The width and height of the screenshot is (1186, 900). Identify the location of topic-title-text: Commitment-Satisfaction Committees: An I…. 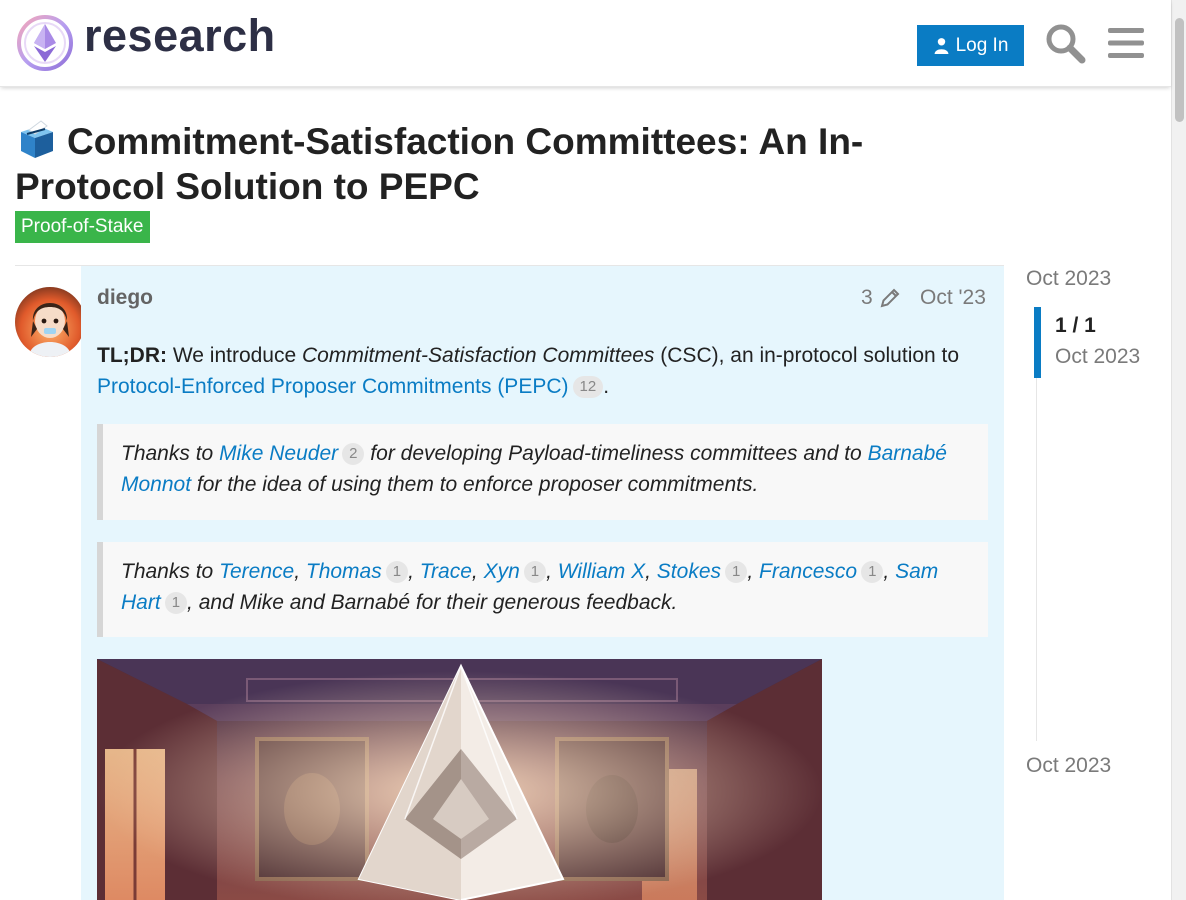
(439, 164).